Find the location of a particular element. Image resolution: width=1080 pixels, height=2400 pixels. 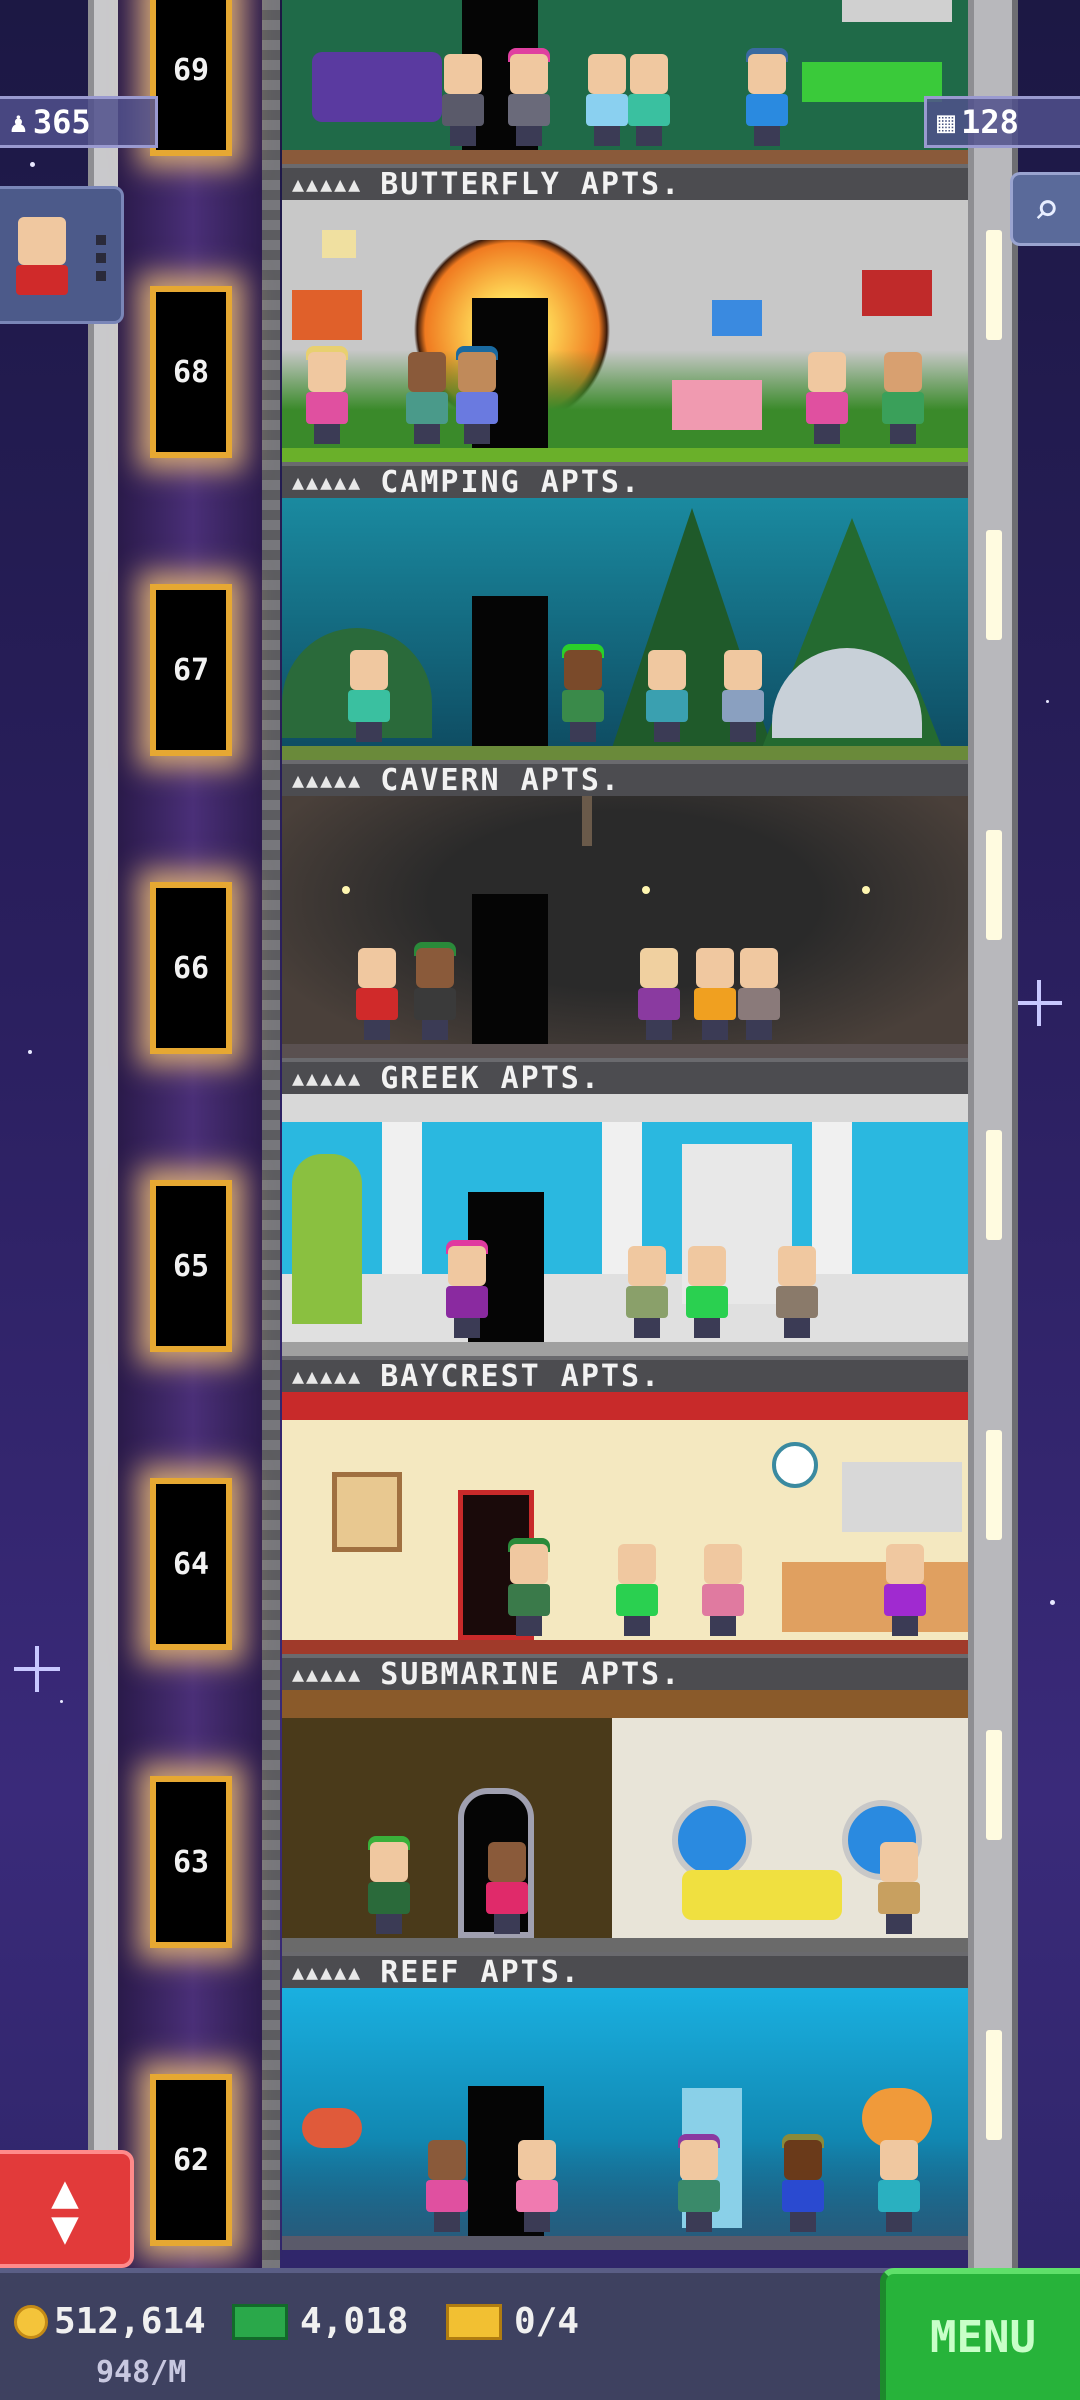

floor-number: 65 is located at coordinates (191, 1266).